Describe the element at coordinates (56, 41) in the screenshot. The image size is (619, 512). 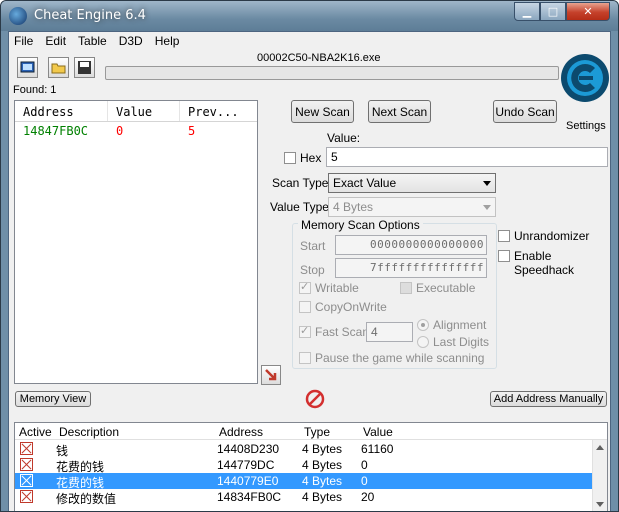
I see `menu-edit: Edit` at that location.